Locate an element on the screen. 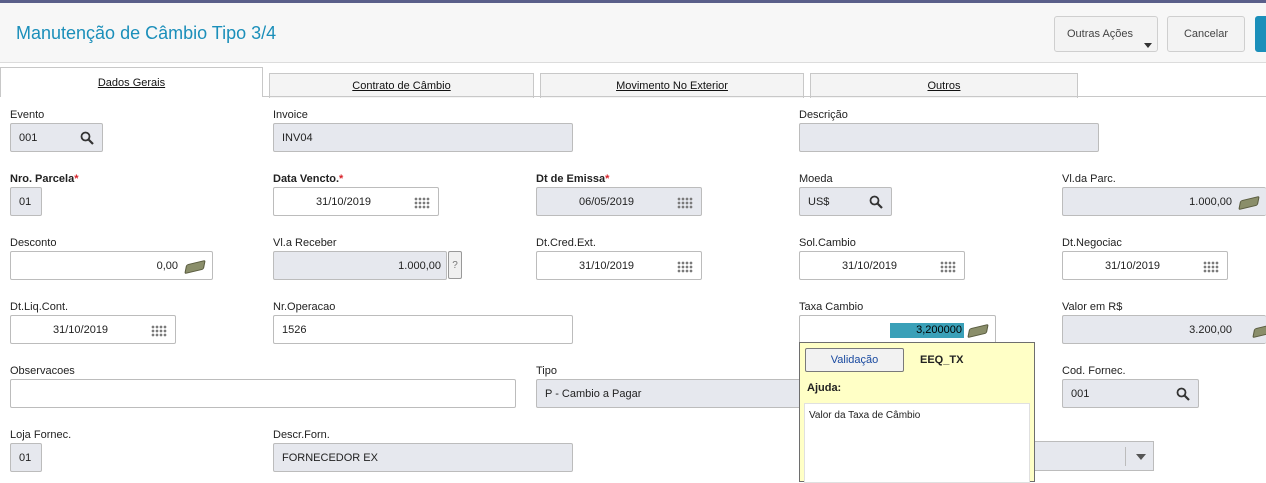 This screenshot has width=1266, height=483. cod-fornec-label: Cod. Fornec. is located at coordinates (1094, 371).